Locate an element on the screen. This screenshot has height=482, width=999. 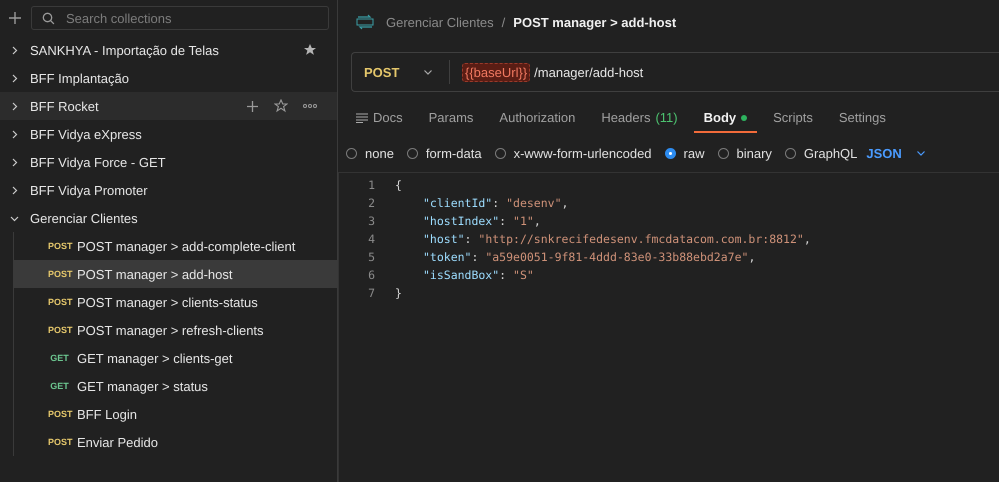
request-name: POST manager > add-complete-client is located at coordinates (186, 246).